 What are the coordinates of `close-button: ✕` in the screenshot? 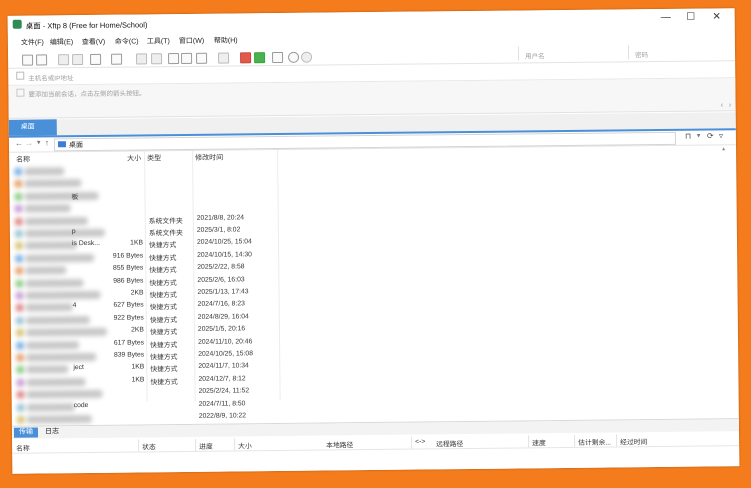 It's located at (717, 17).